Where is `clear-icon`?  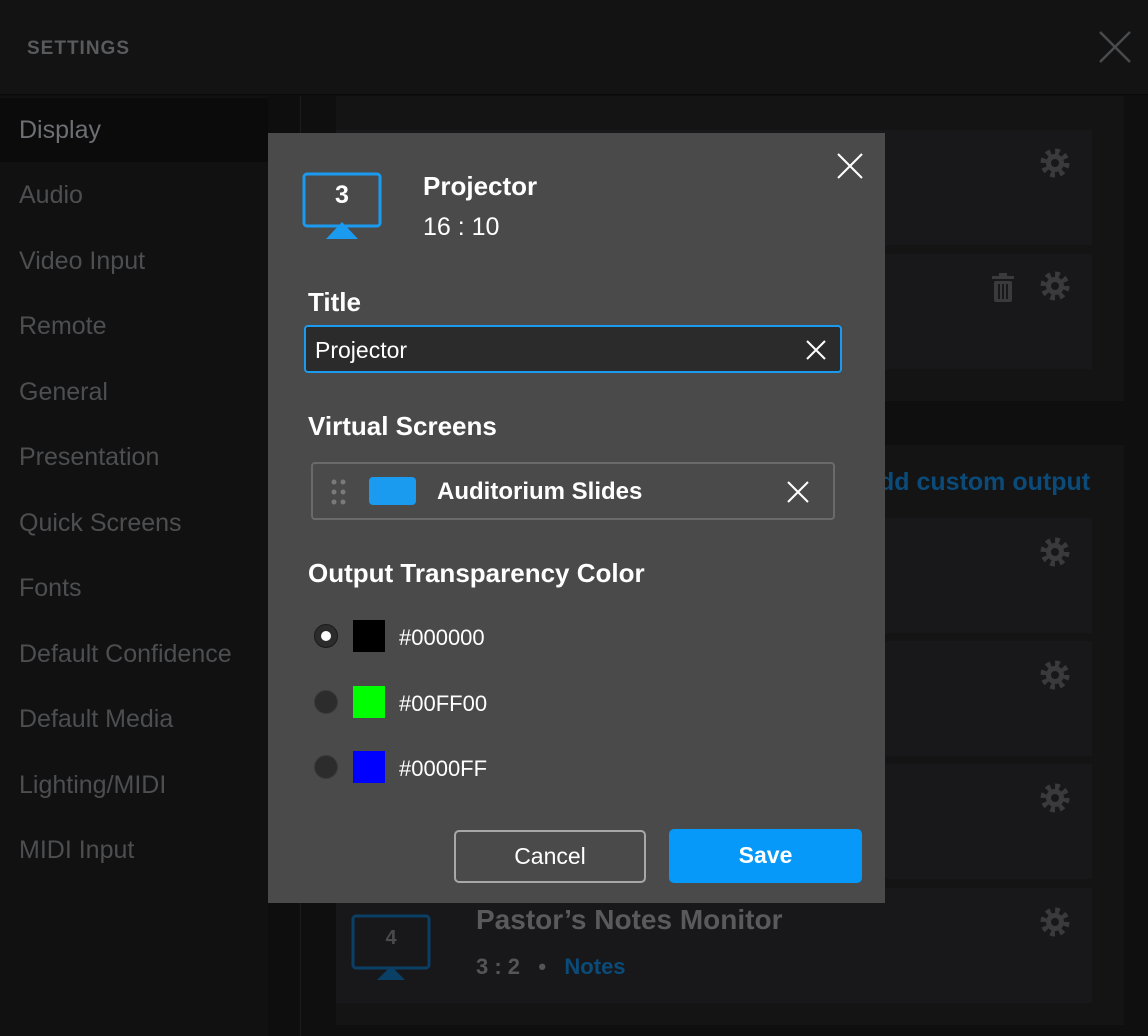
clear-icon is located at coordinates (816, 350).